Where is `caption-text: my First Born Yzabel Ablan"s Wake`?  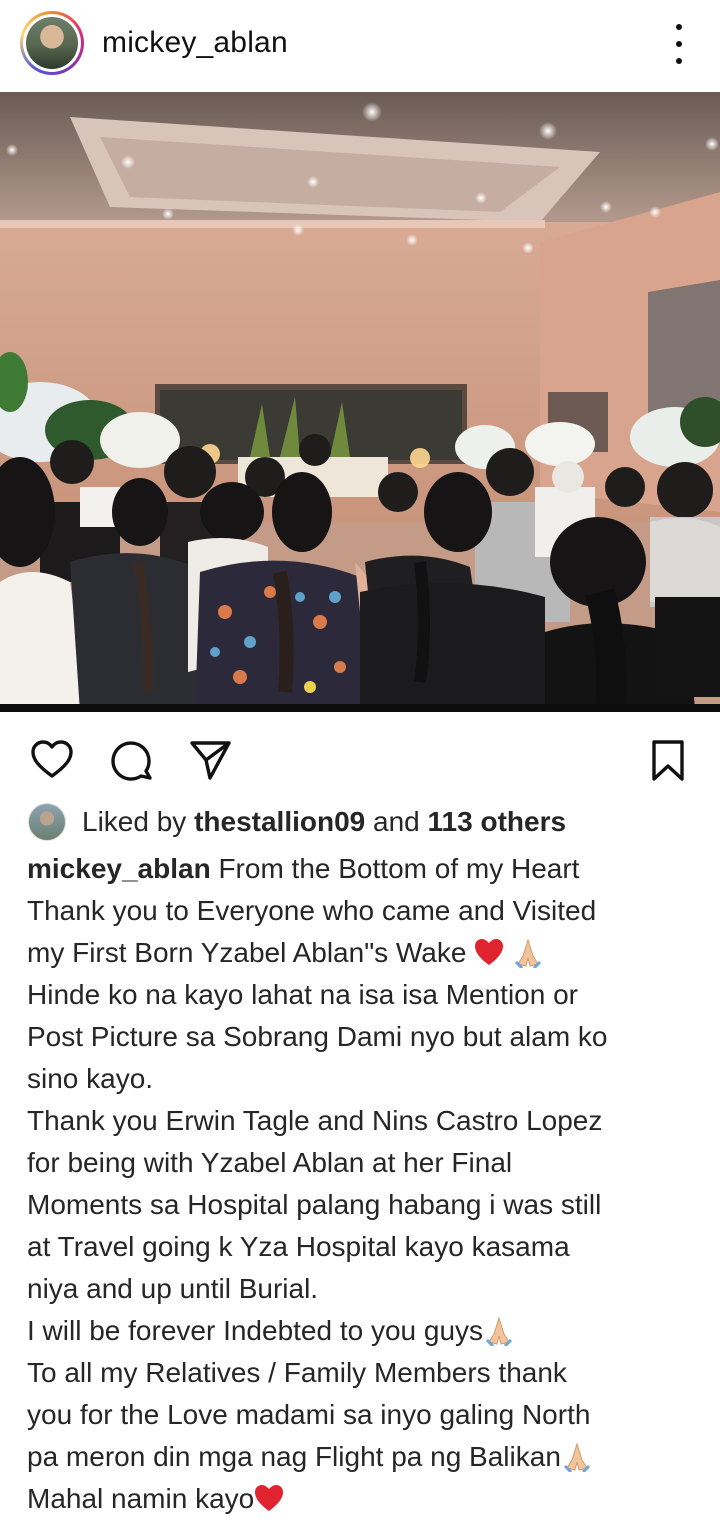 caption-text: my First Born Yzabel Ablan"s Wake is located at coordinates (247, 952).